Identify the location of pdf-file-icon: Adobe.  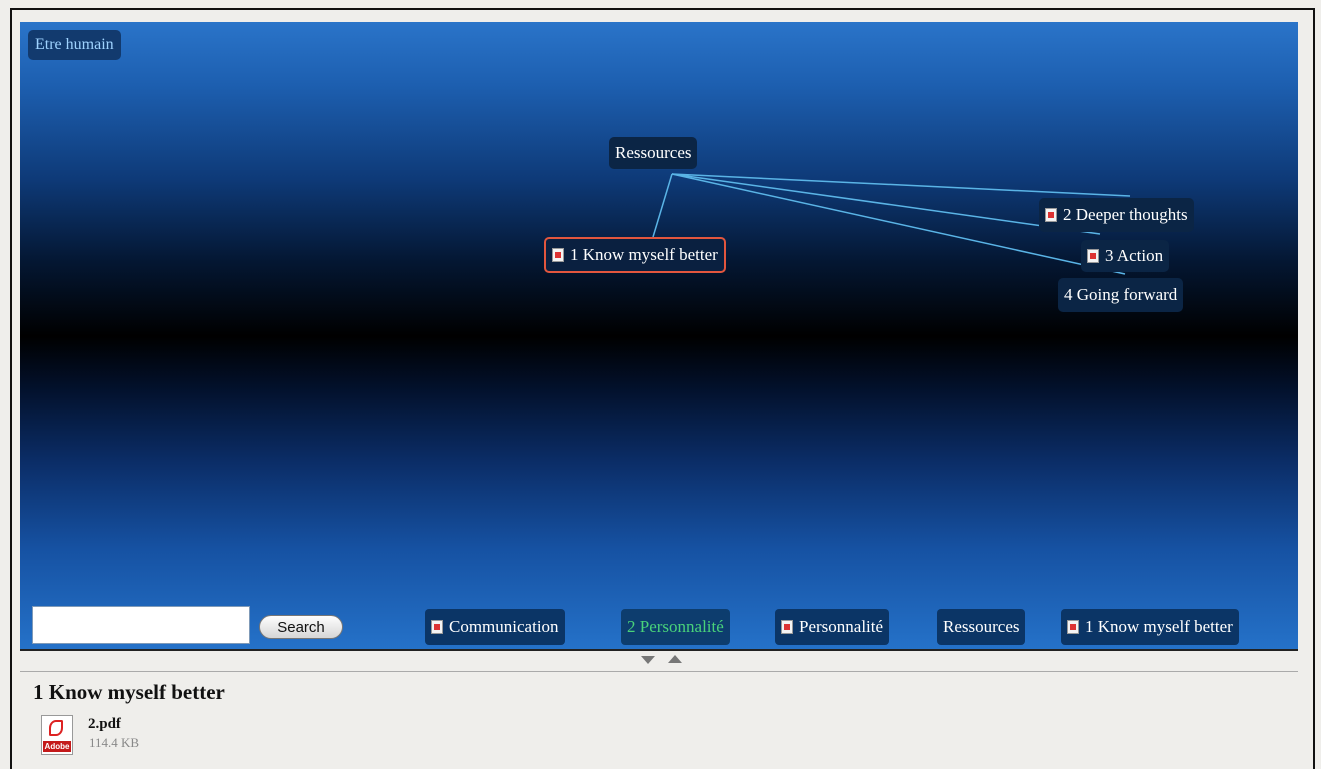
(57, 735).